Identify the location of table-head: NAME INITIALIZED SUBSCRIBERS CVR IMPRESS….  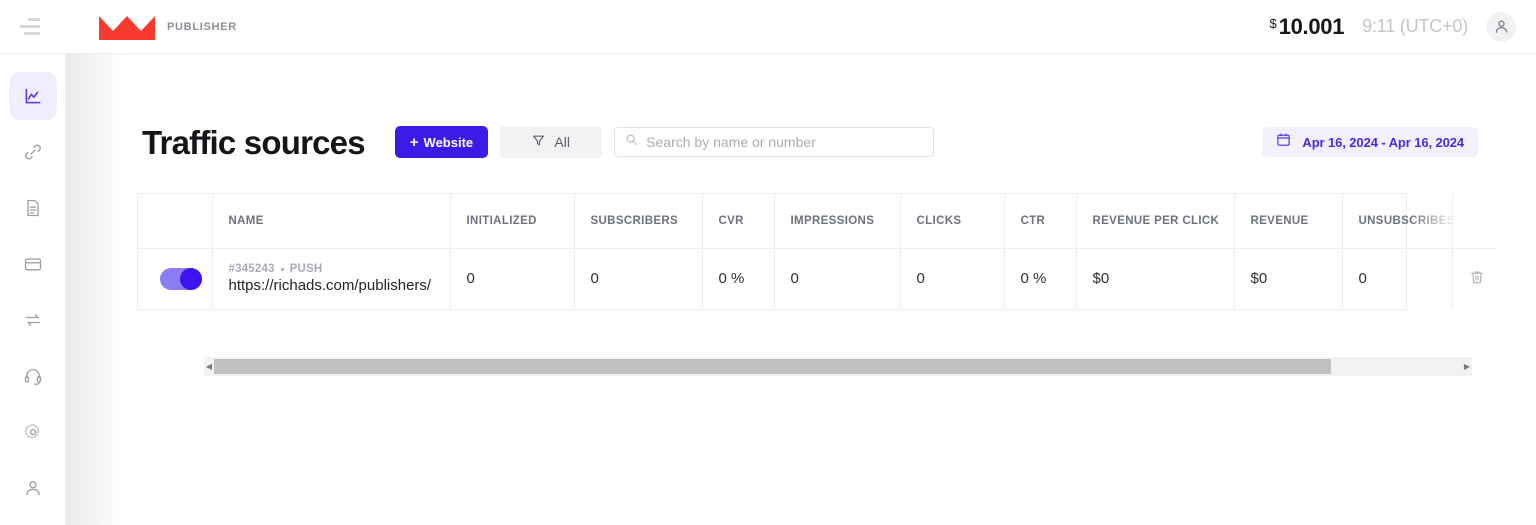
(818, 221).